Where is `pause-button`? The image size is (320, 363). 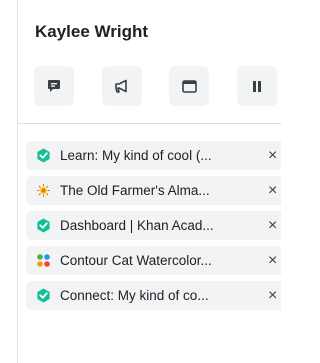
pause-button is located at coordinates (257, 86).